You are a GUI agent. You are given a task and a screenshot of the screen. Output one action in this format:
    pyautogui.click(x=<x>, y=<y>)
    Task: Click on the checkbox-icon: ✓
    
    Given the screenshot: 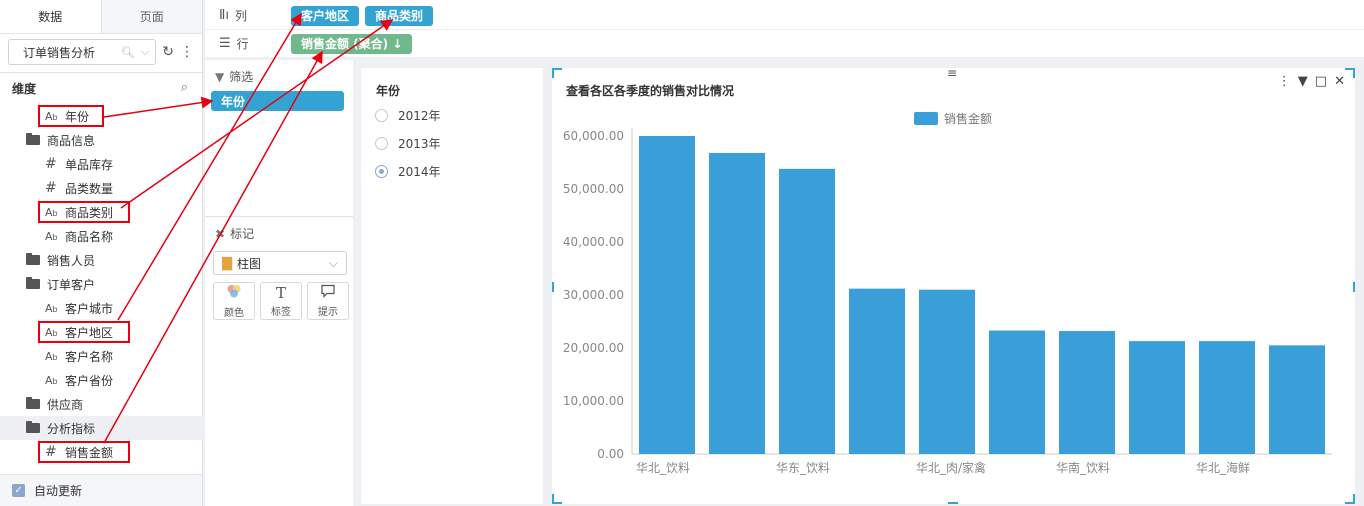 What is the action you would take?
    pyautogui.click(x=18, y=490)
    